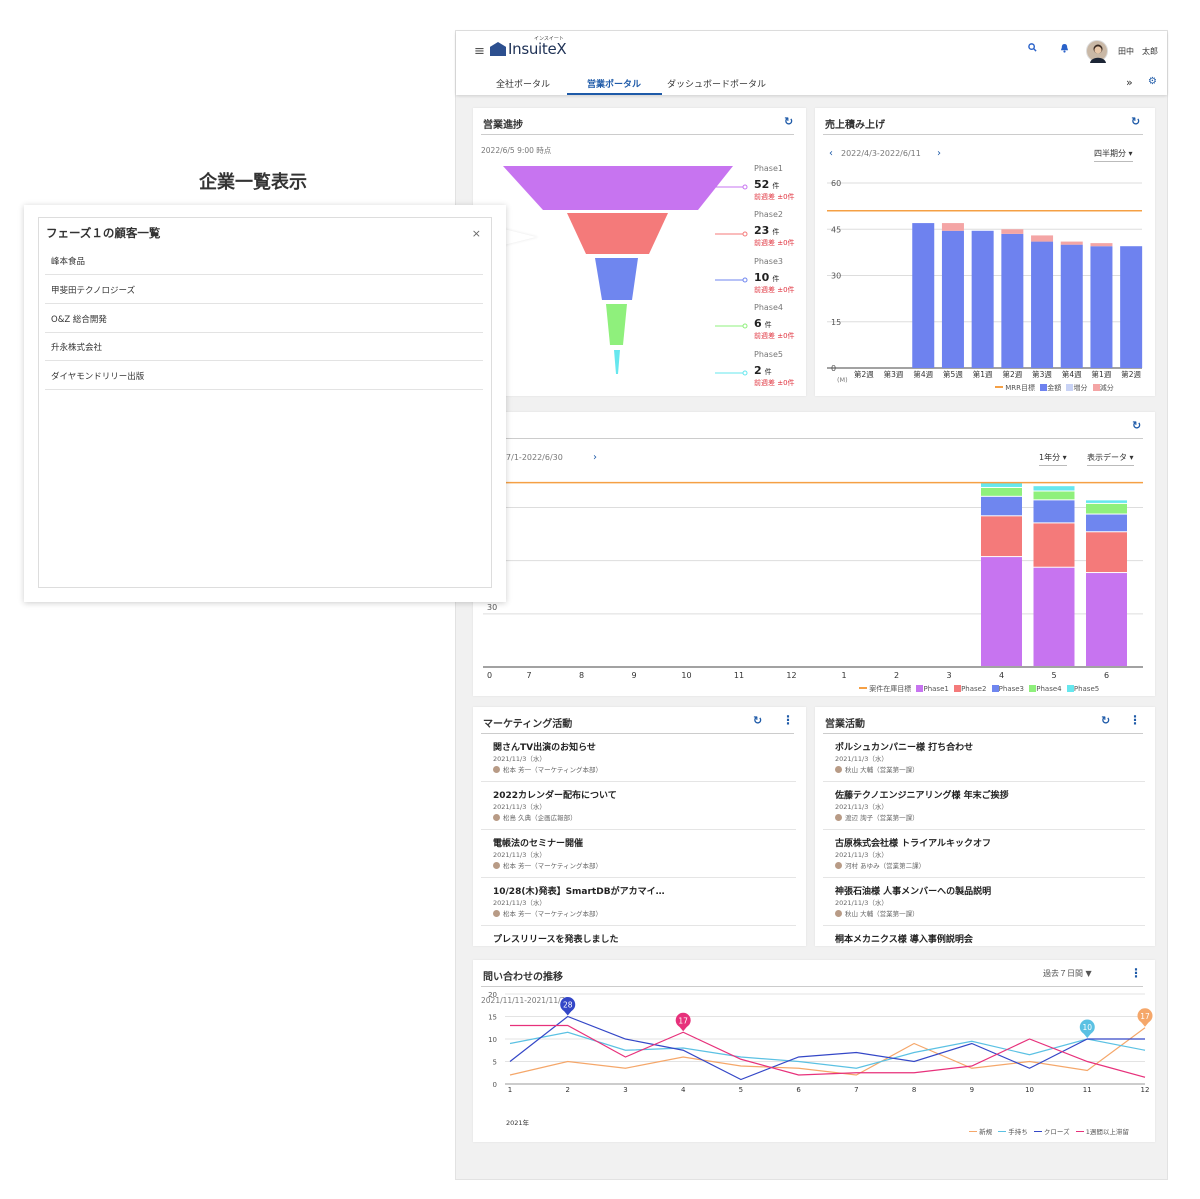 The height and width of the screenshot is (1199, 1200). I want to click on y-tick-label: 0, so click(495, 1085).